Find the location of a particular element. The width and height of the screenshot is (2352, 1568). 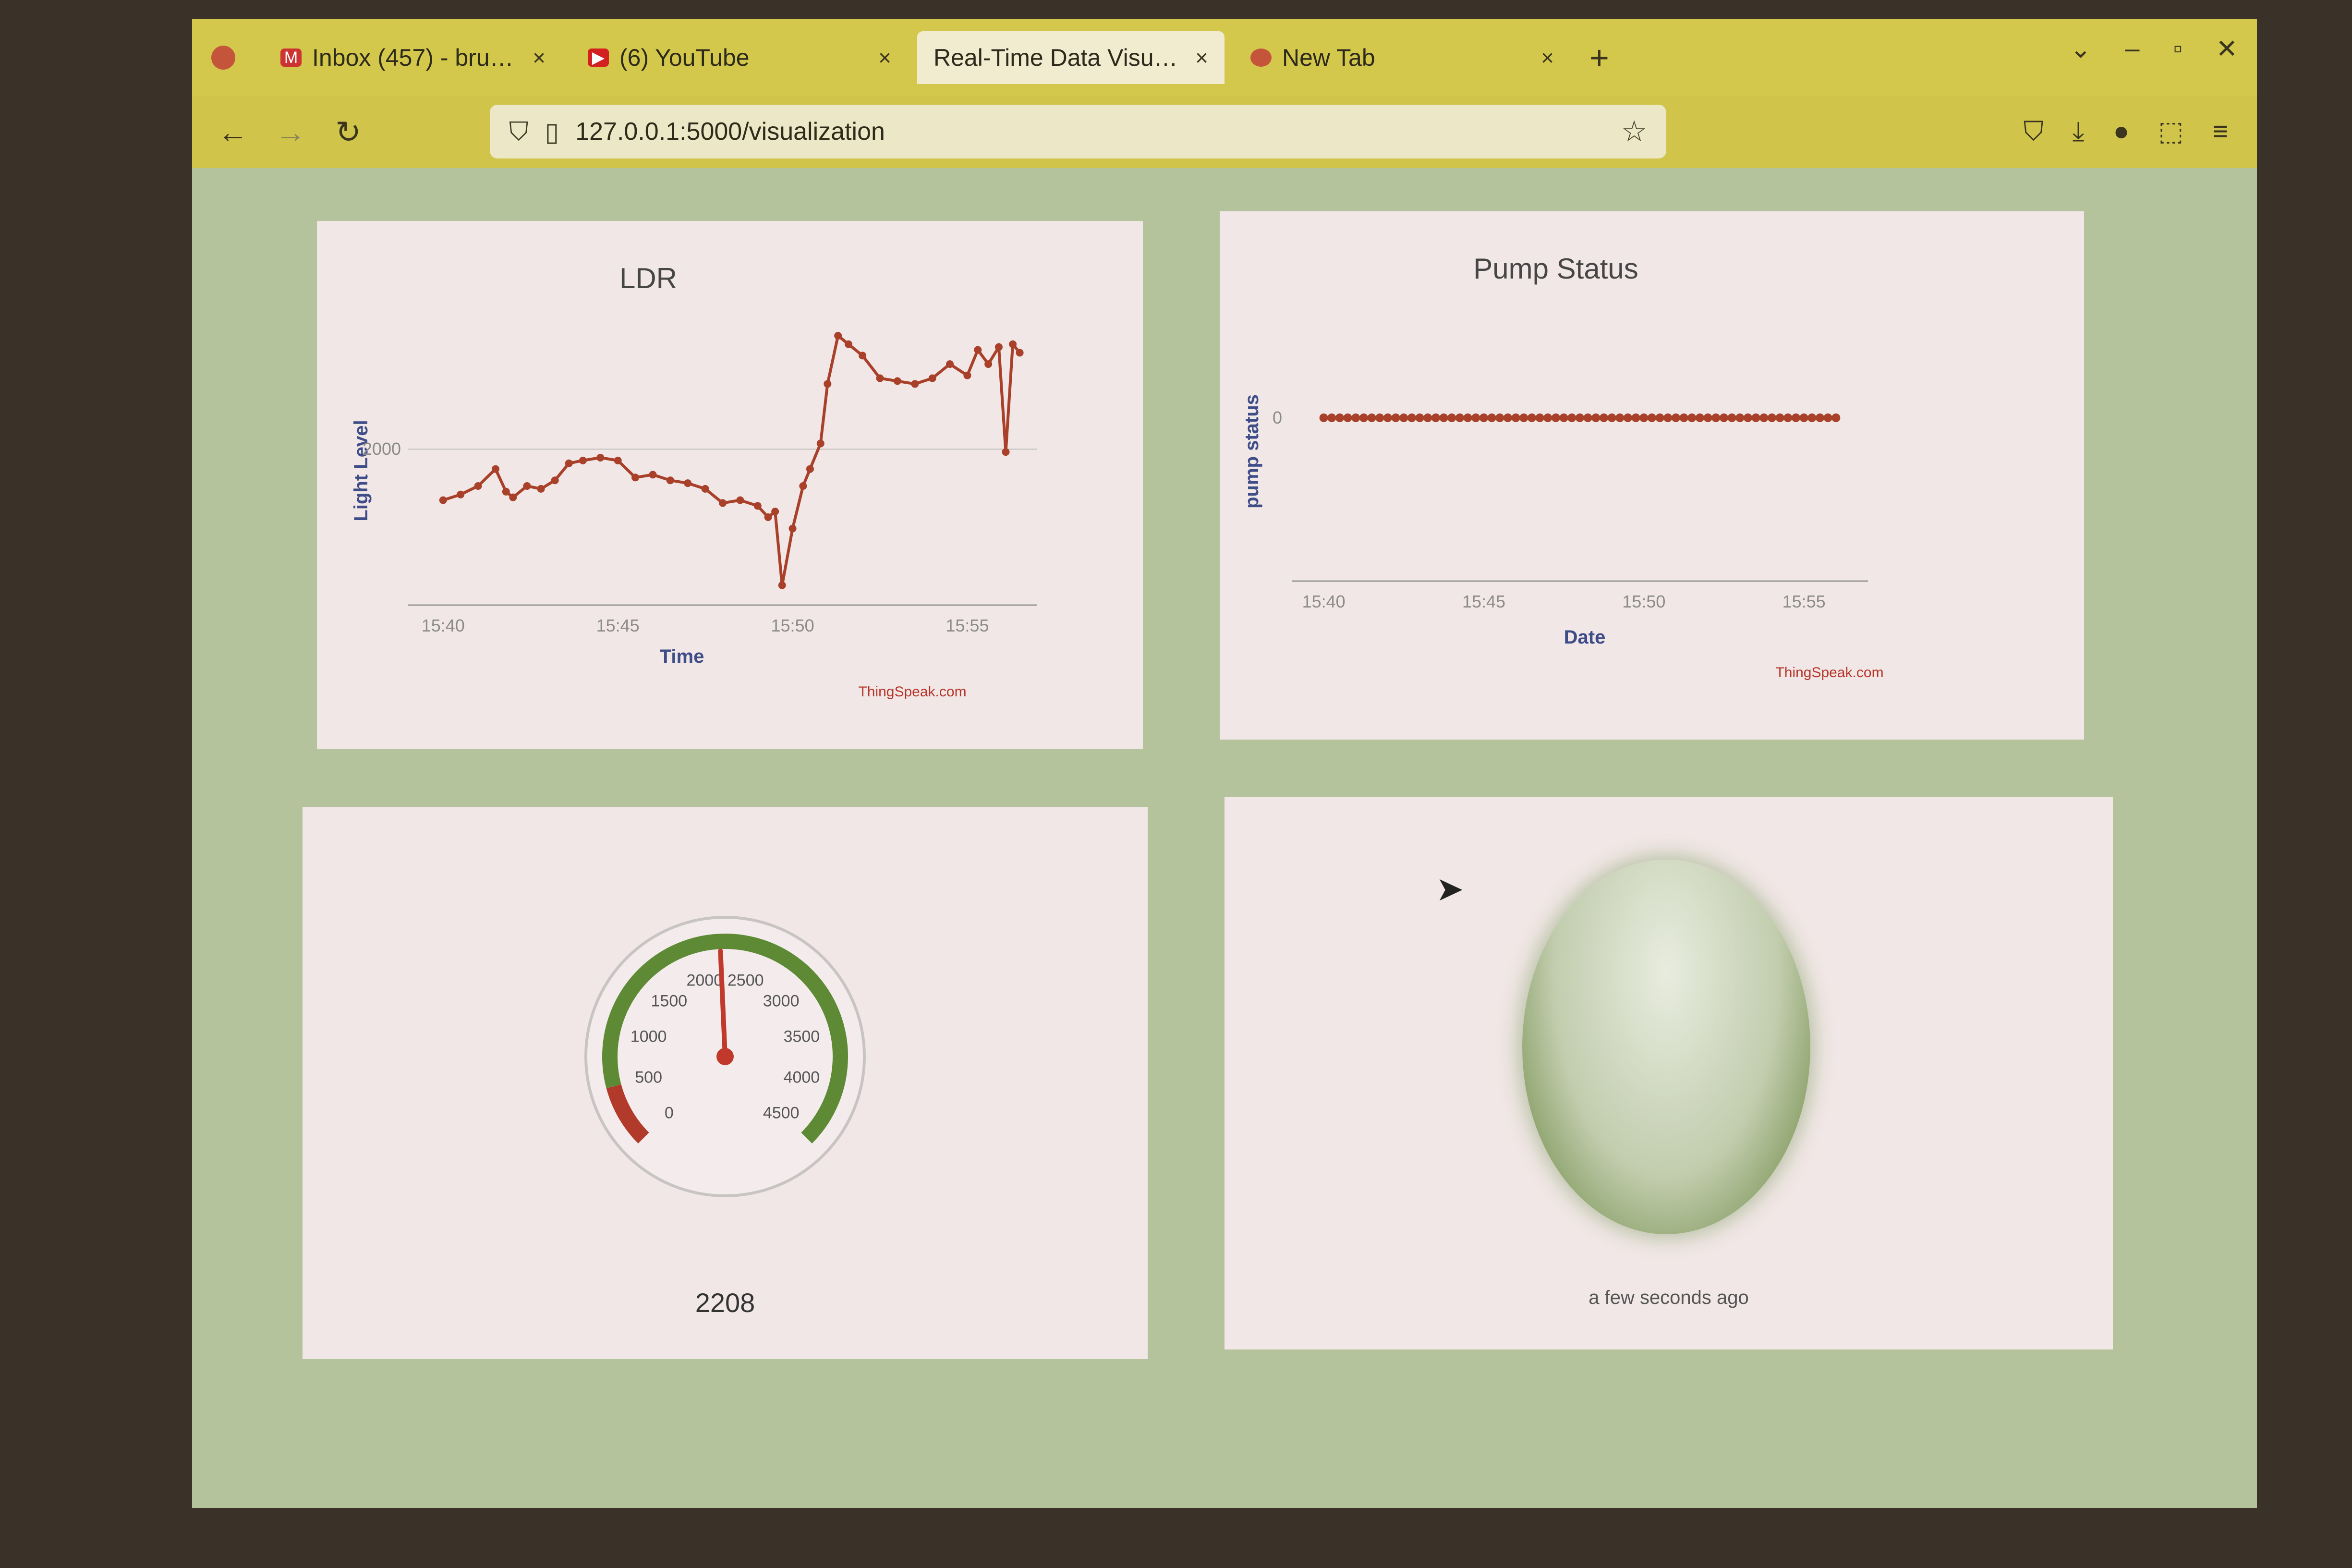

tab-inbox: M Inbox (457) - brunobeijuk × is located at coordinates (413, 57).